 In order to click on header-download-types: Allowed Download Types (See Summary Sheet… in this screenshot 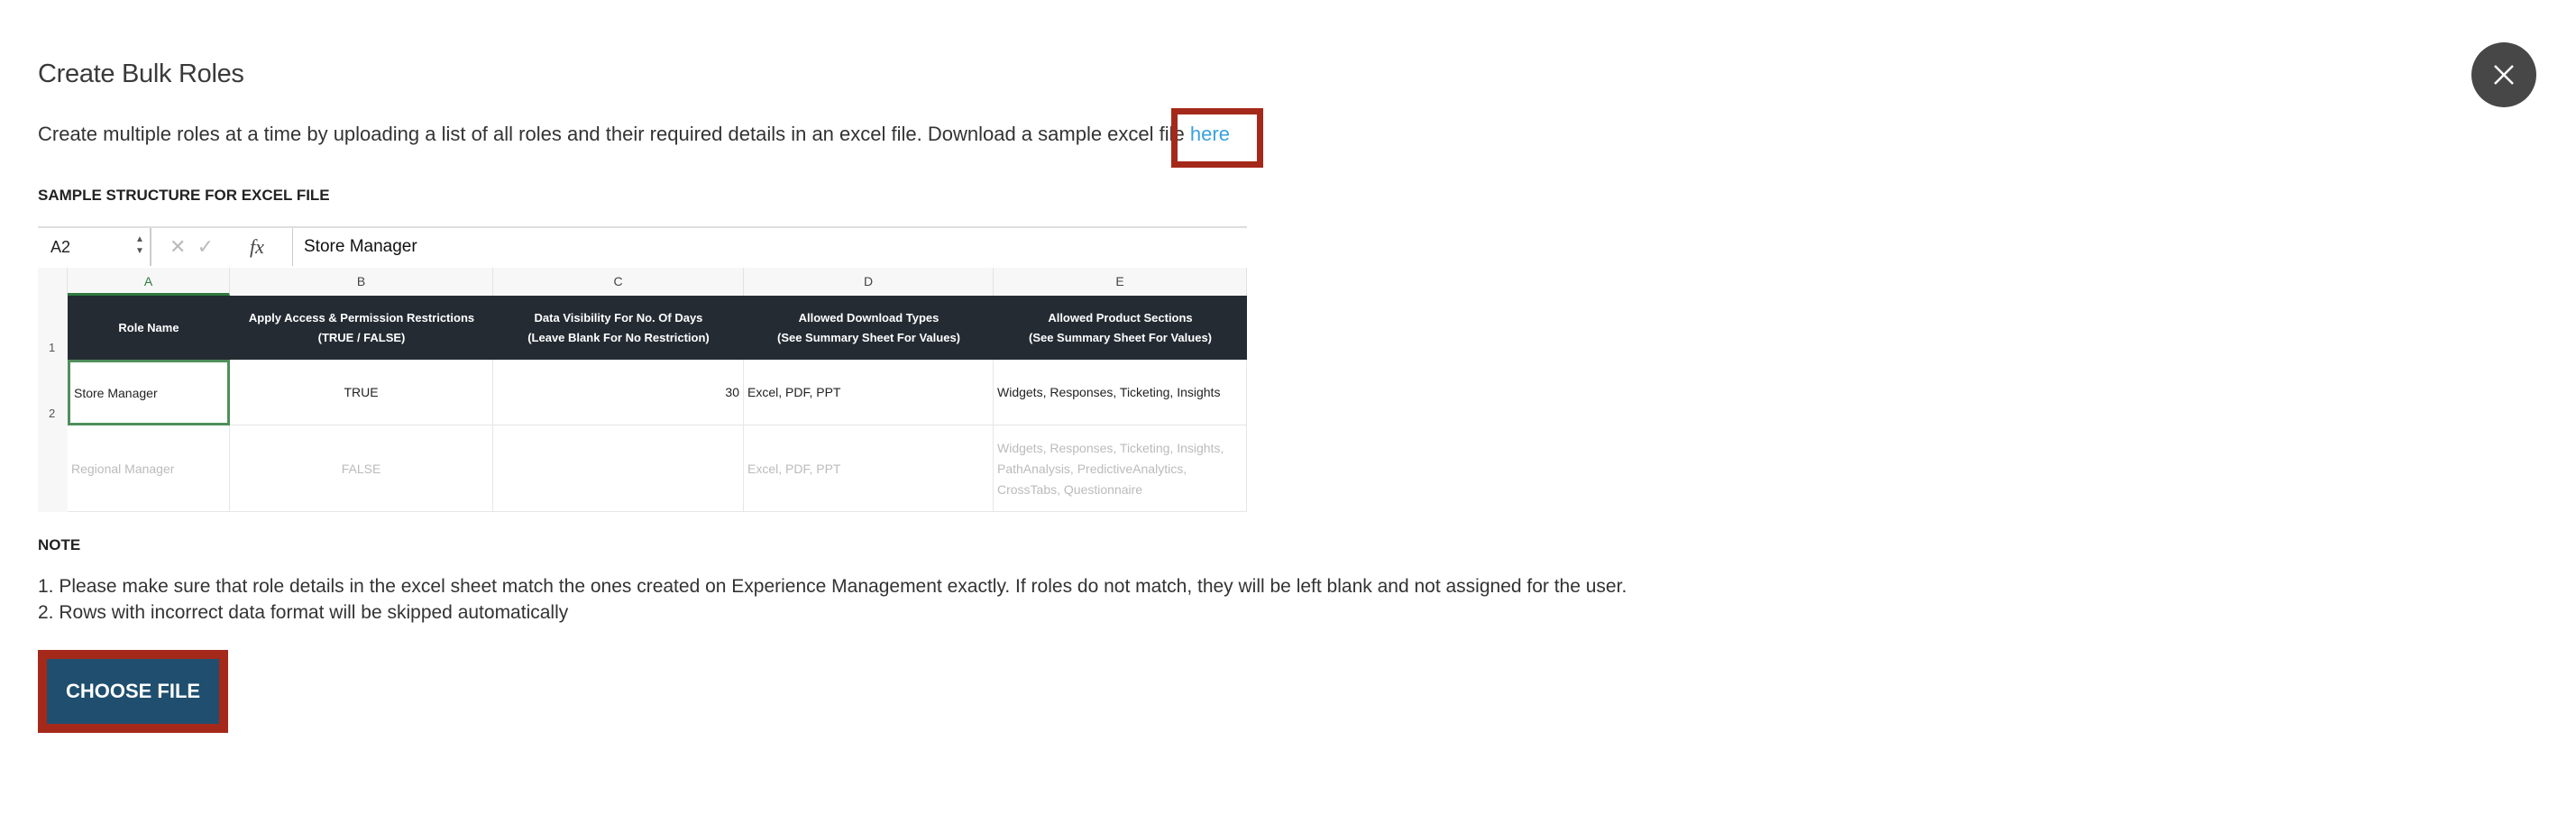, I will do `click(869, 328)`.